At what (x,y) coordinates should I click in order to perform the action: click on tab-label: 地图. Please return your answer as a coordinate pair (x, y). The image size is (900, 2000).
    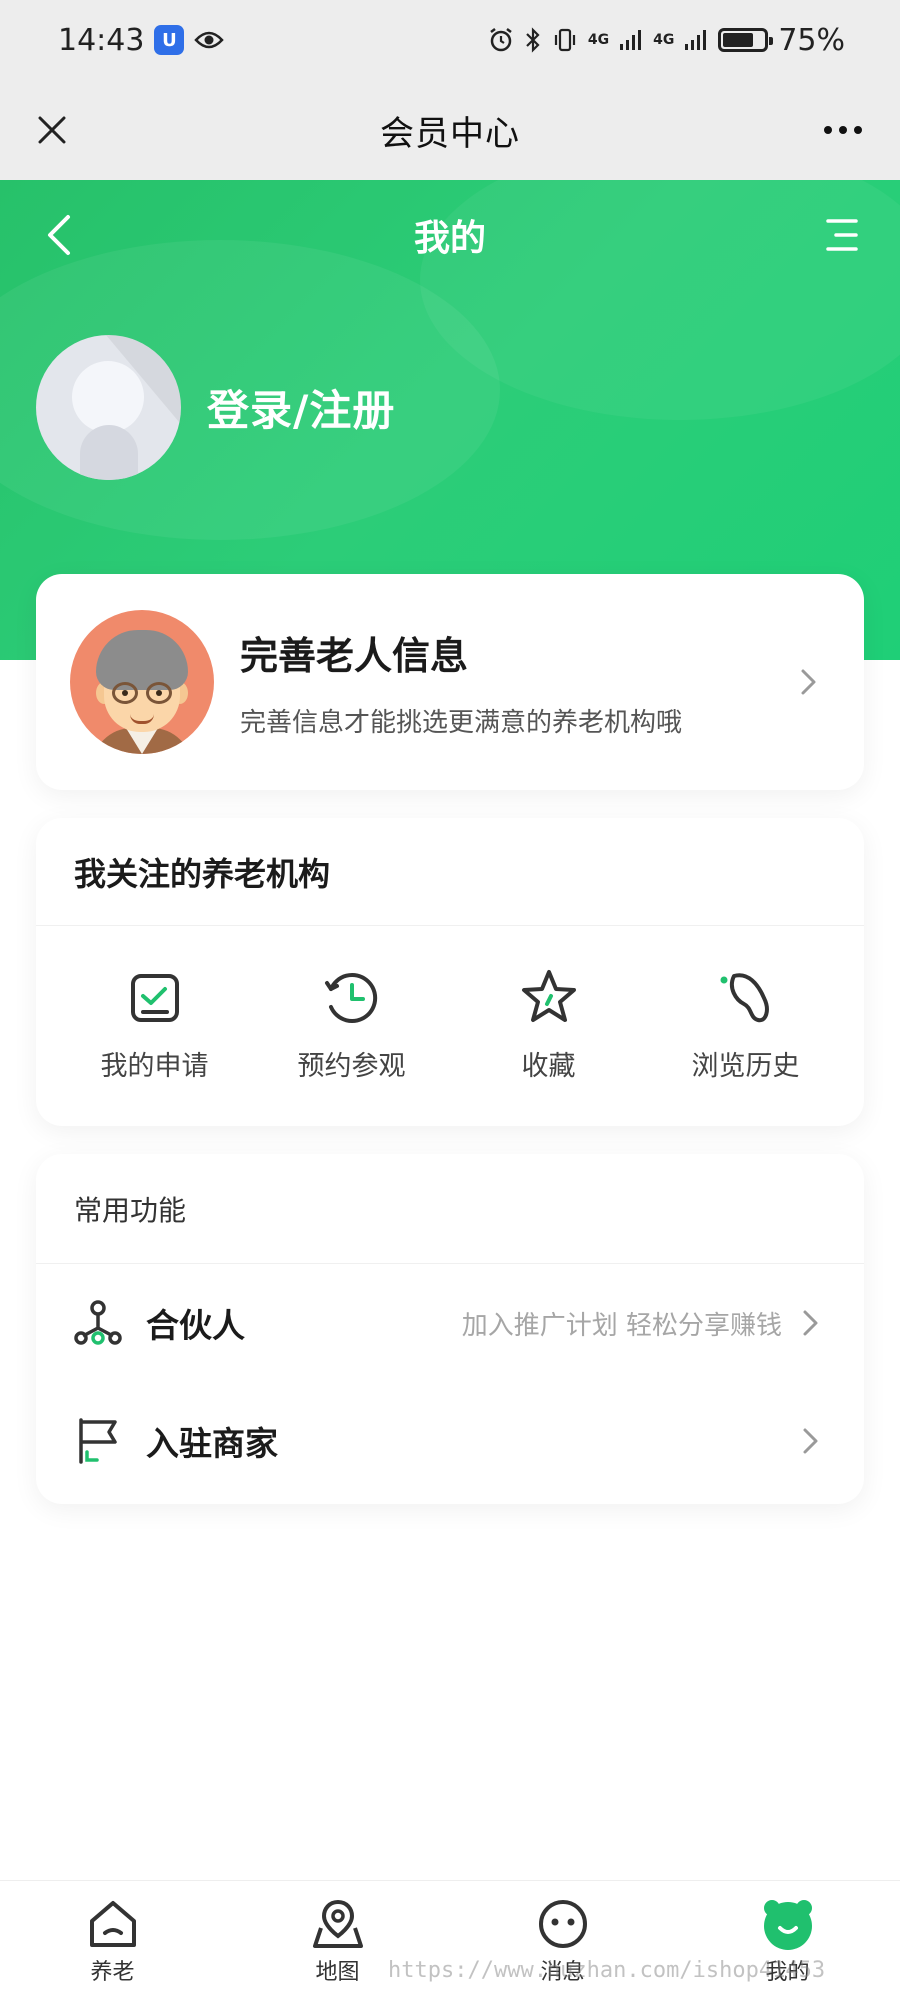
    Looking at the image, I should click on (337, 1972).